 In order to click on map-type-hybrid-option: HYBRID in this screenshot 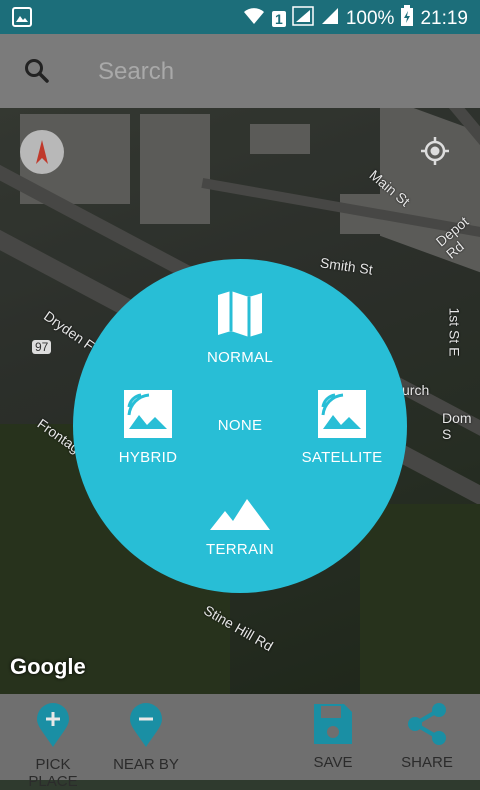, I will do `click(148, 427)`.